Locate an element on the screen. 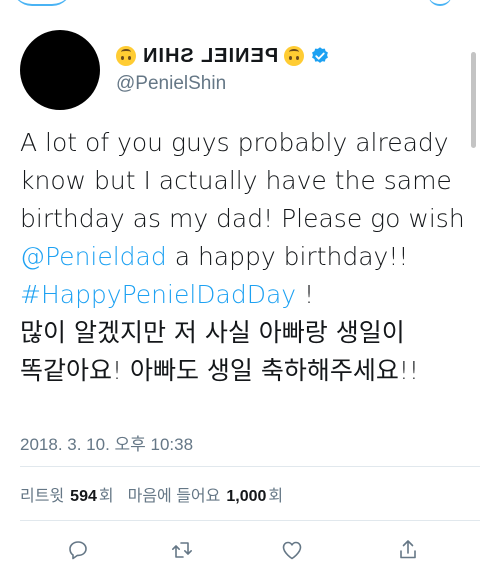  top-arc-right is located at coordinates (440, 3).